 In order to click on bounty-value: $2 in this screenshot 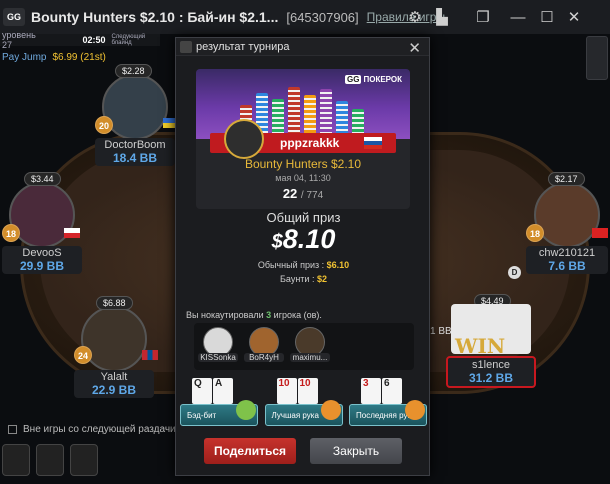, I will do `click(321, 279)`.